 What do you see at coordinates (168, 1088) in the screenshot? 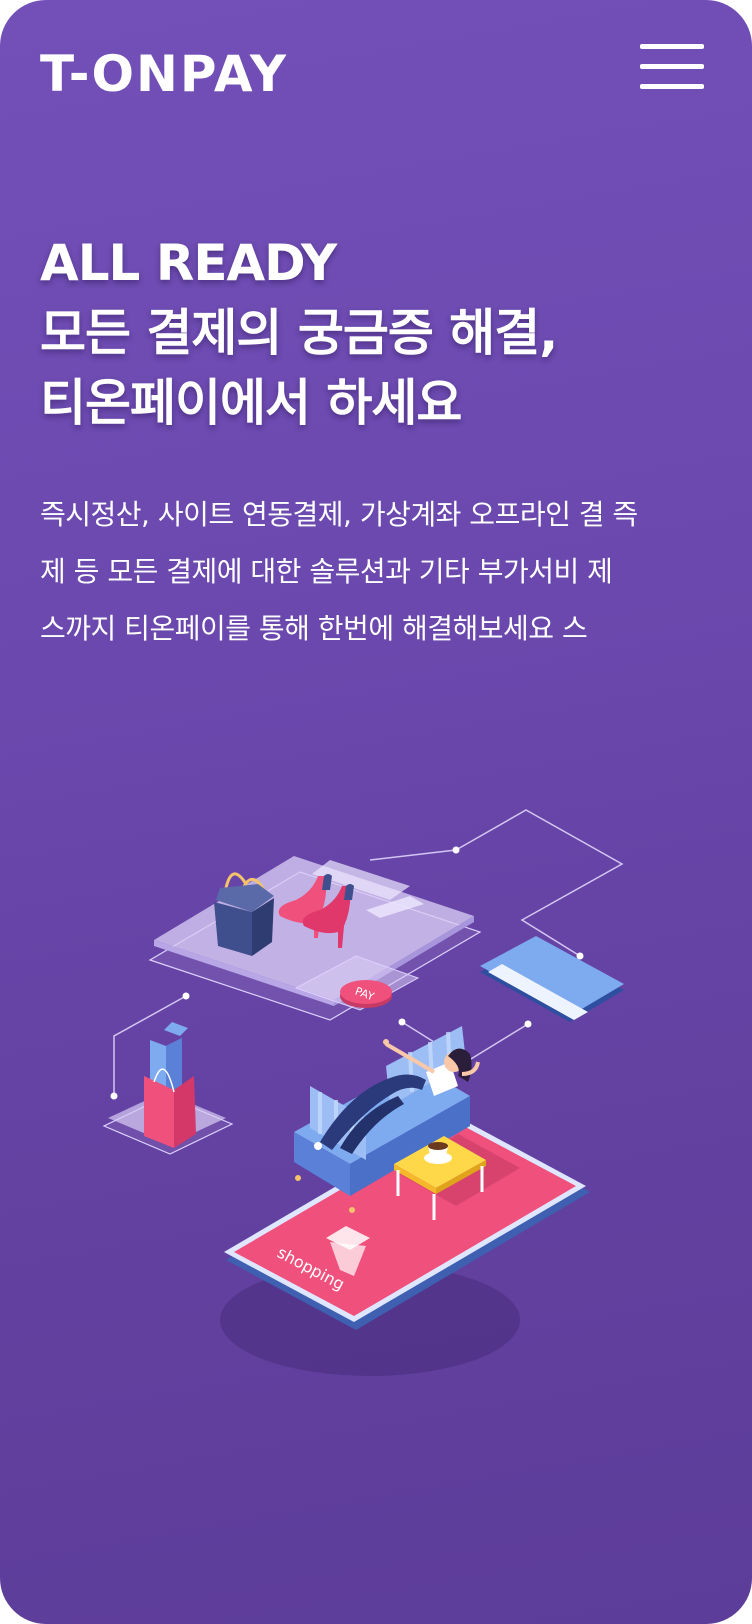
I see `shopping-bag-icon` at bounding box center [168, 1088].